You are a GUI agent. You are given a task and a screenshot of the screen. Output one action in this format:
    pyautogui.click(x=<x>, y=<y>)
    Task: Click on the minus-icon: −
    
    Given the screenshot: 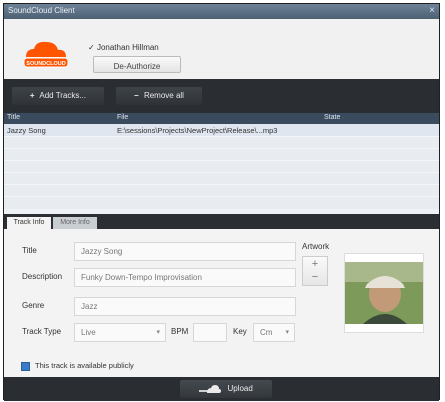 What is the action you would take?
    pyautogui.click(x=136, y=95)
    